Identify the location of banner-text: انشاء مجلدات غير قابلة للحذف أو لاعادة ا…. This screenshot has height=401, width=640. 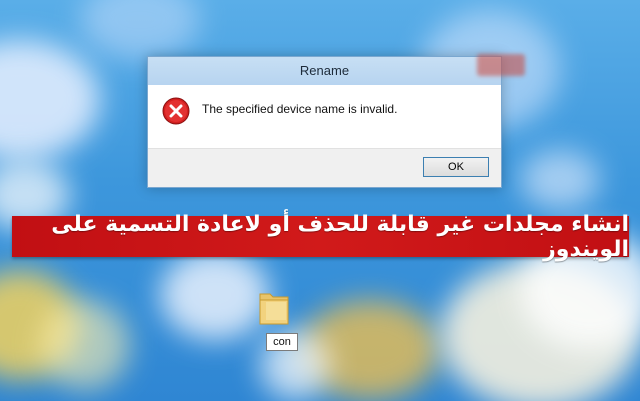
(340, 236).